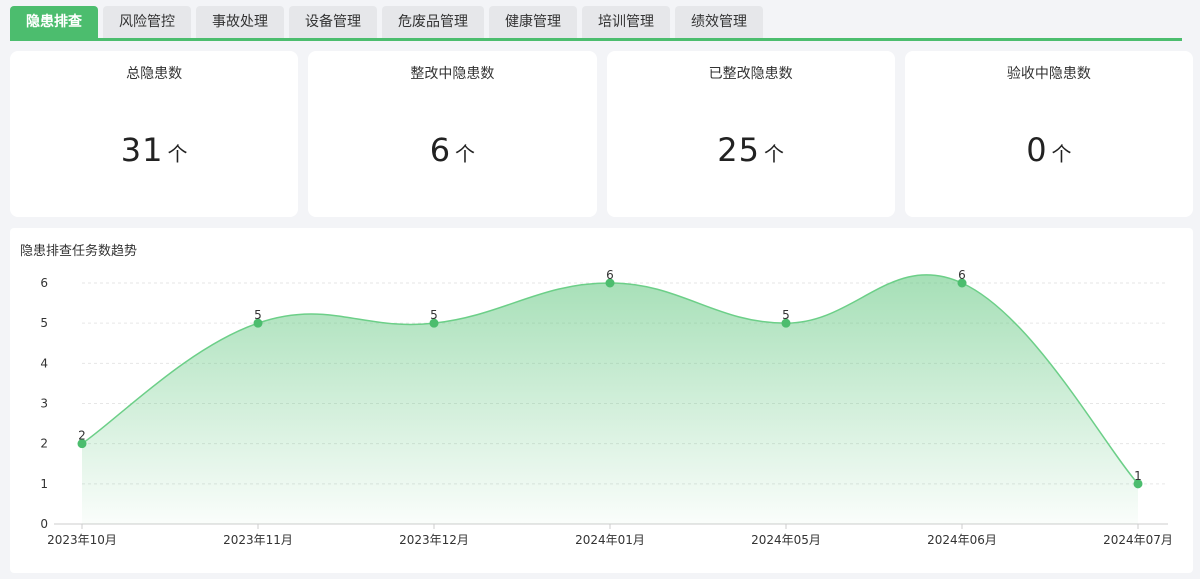 This screenshot has height=579, width=1200. I want to click on stat-card-title: 已整改隐患数, so click(750, 74).